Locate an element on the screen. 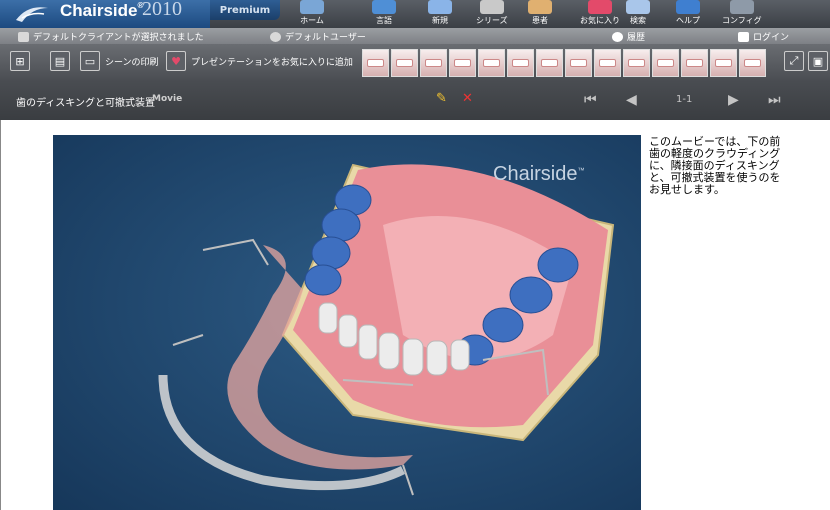 The width and height of the screenshot is (830, 510). thumbnail-brushing-icon is located at coordinates (694, 63).